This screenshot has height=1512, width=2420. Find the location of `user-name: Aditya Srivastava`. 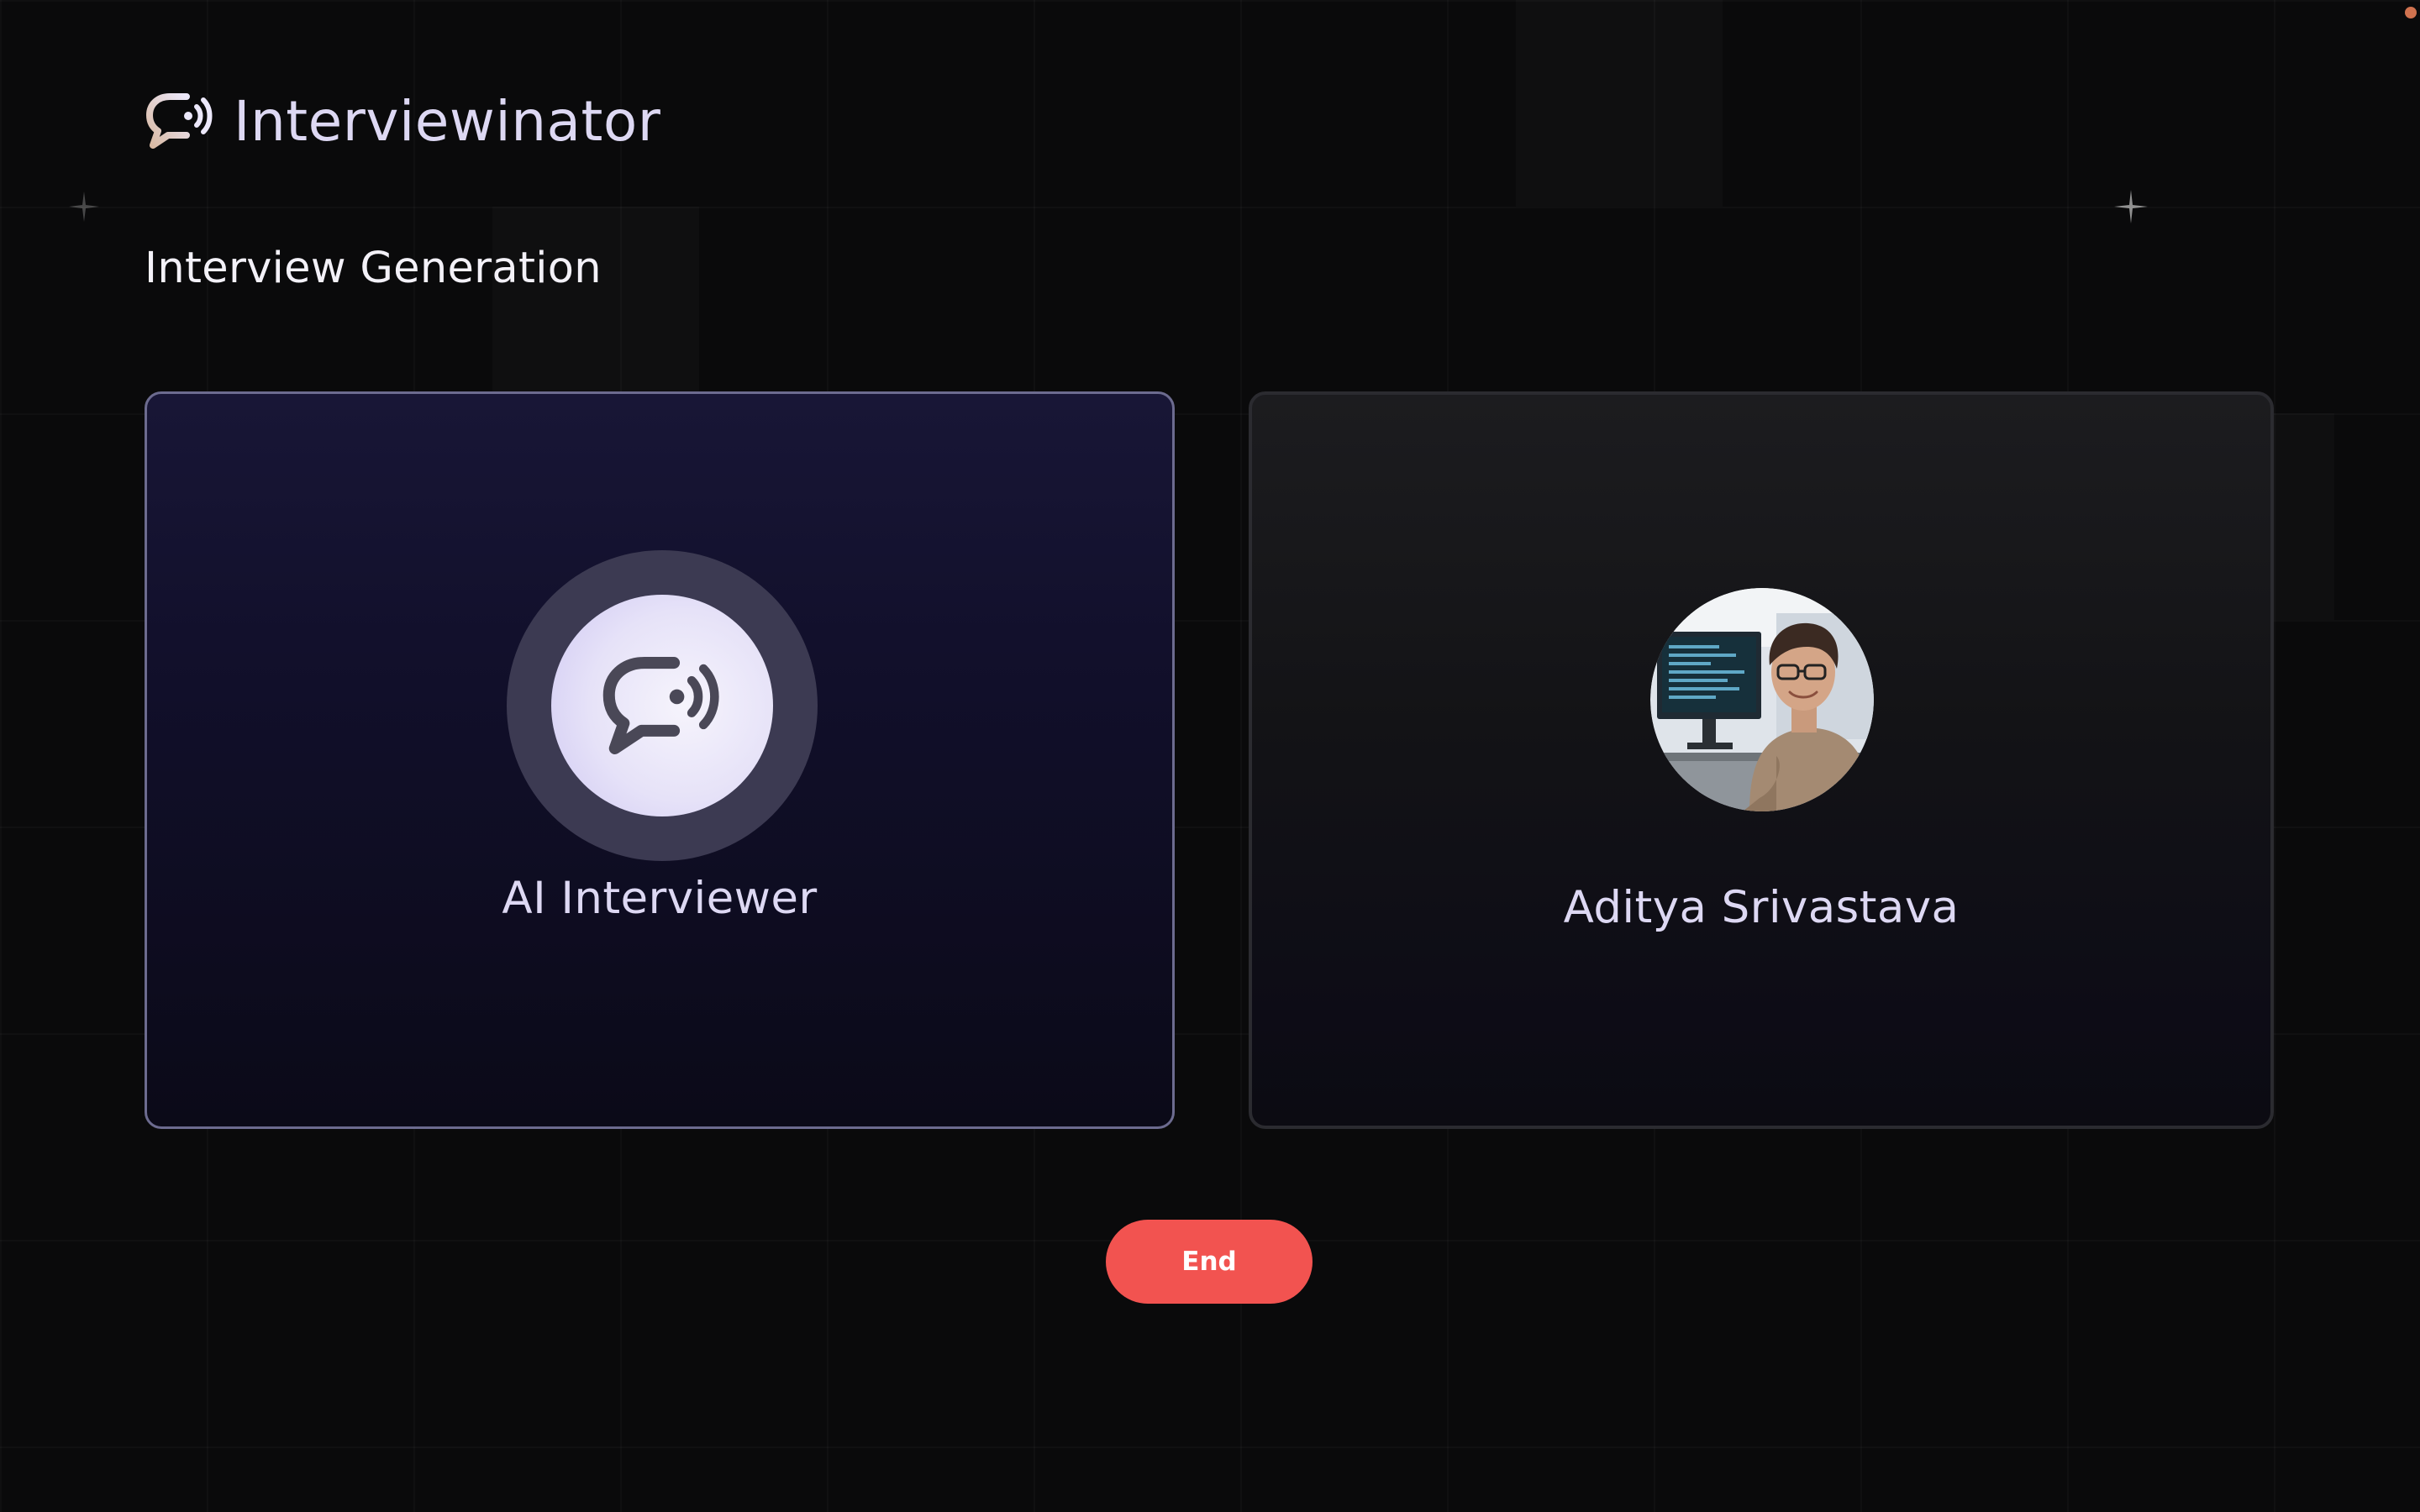

user-name: Aditya Srivastava is located at coordinates (1761, 907).